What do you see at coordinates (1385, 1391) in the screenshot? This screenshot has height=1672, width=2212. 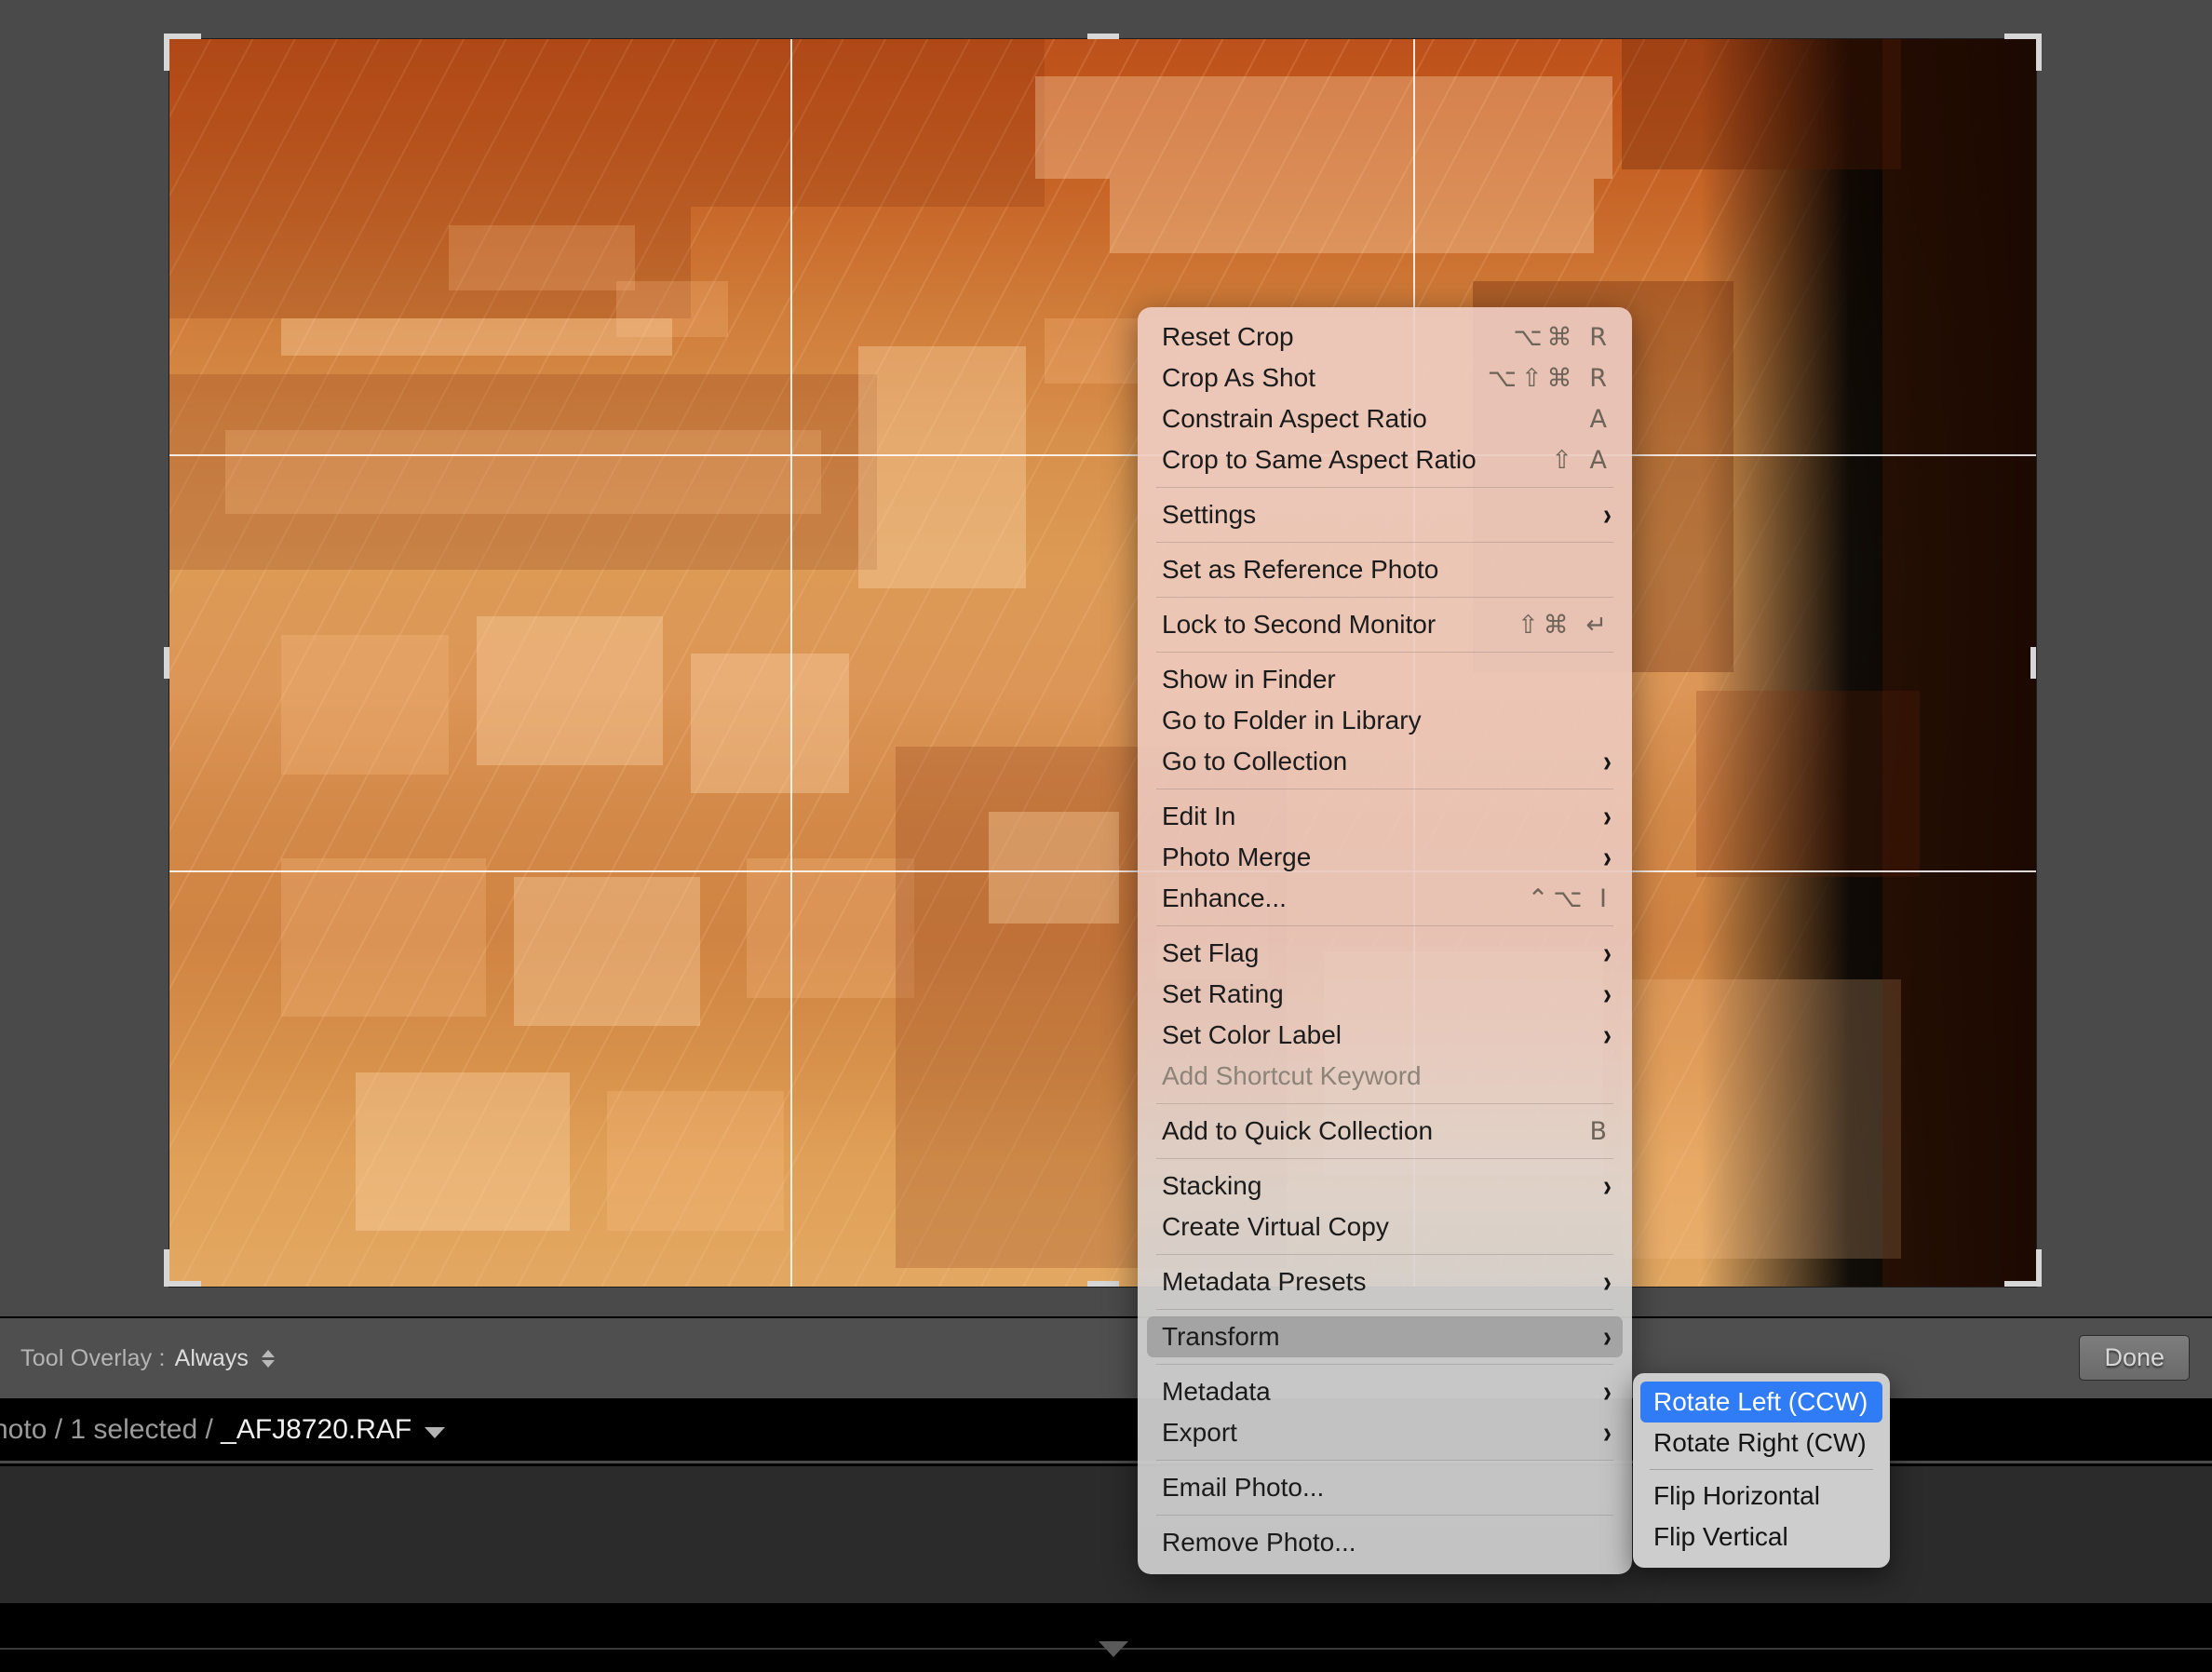 I see `menu-item-metadata: Metadata ›` at bounding box center [1385, 1391].